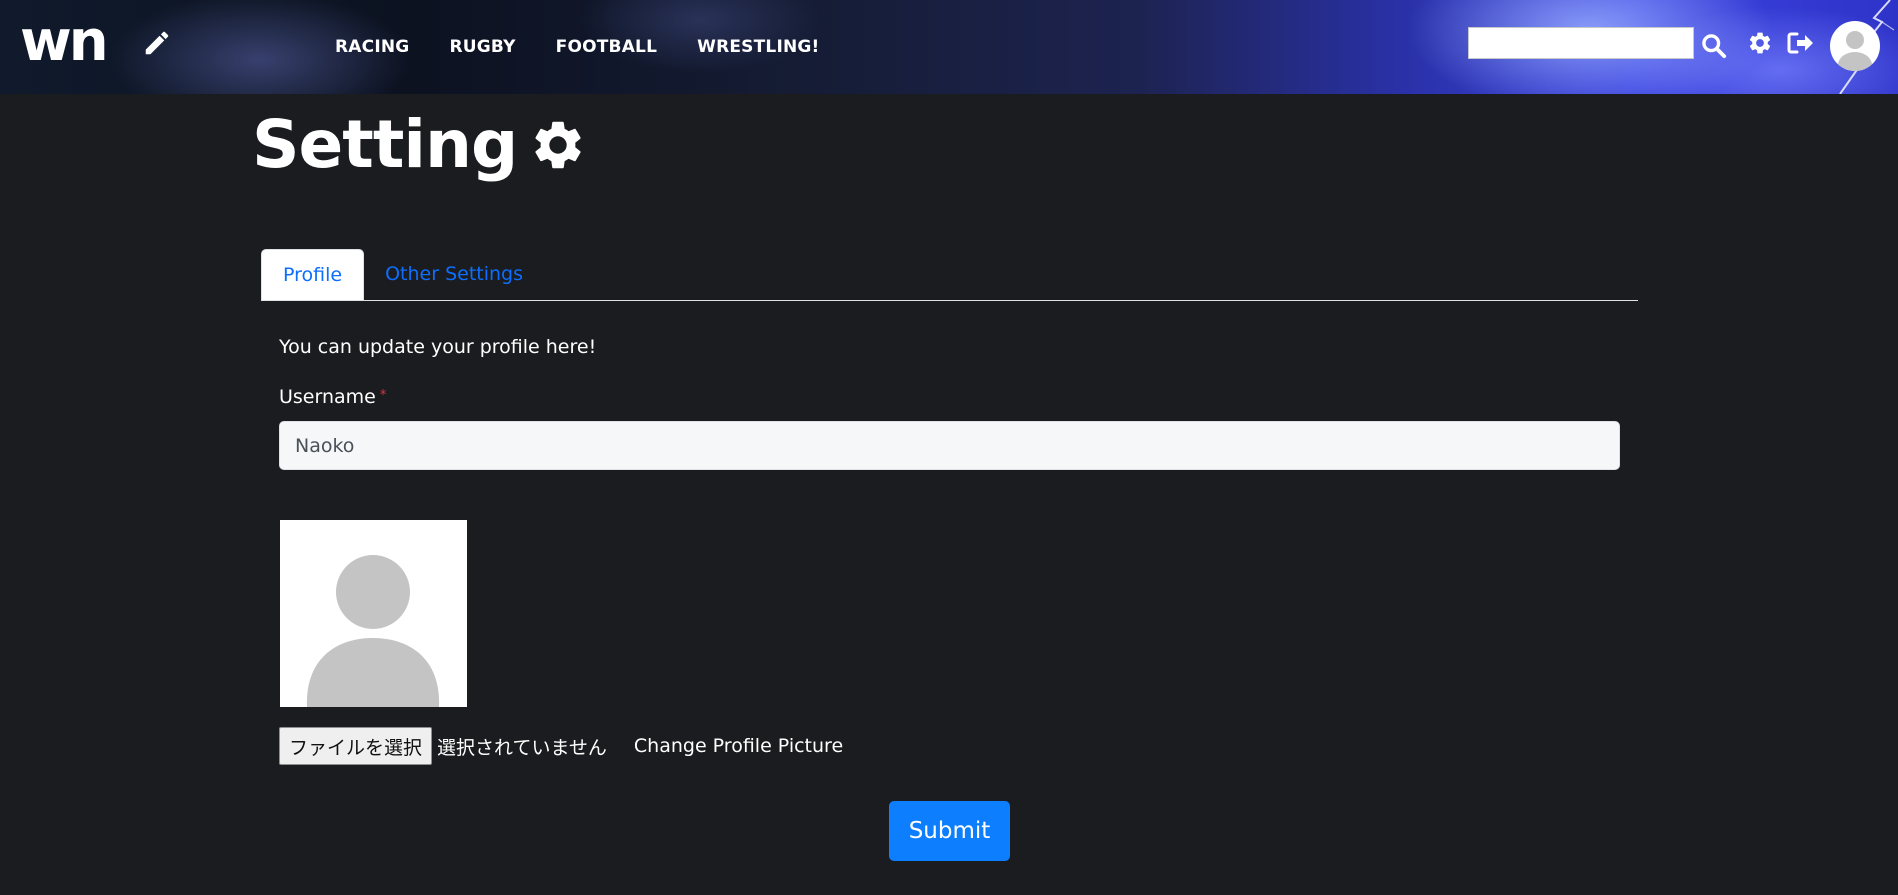 Image resolution: width=1898 pixels, height=895 pixels. I want to click on page-title: Setting, so click(419, 145).